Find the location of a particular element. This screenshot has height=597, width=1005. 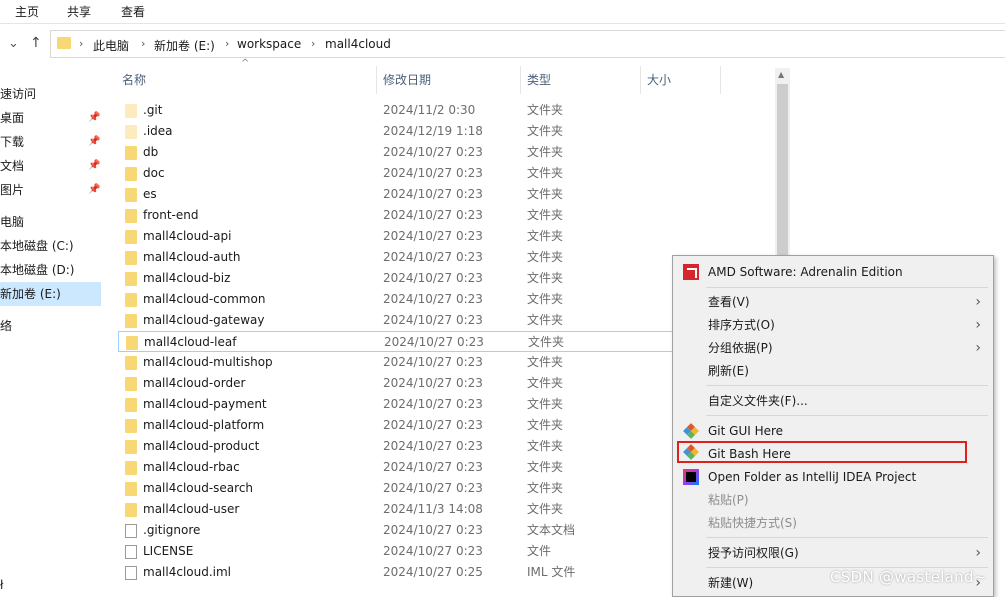

file-row: mall4cloud-common 2024/10/27 0:23 文件夹 is located at coordinates (397, 299).